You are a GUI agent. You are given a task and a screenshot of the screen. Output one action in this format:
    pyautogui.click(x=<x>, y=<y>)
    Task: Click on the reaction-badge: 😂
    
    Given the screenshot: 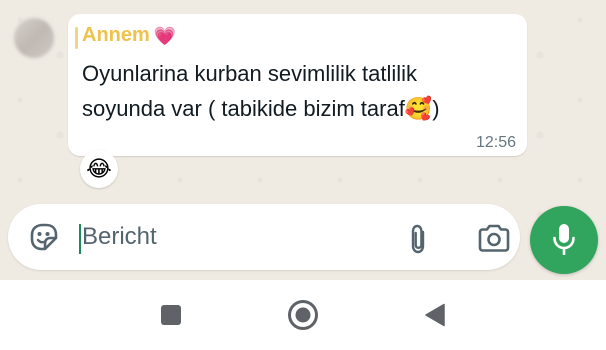 What is the action you would take?
    pyautogui.click(x=99, y=169)
    